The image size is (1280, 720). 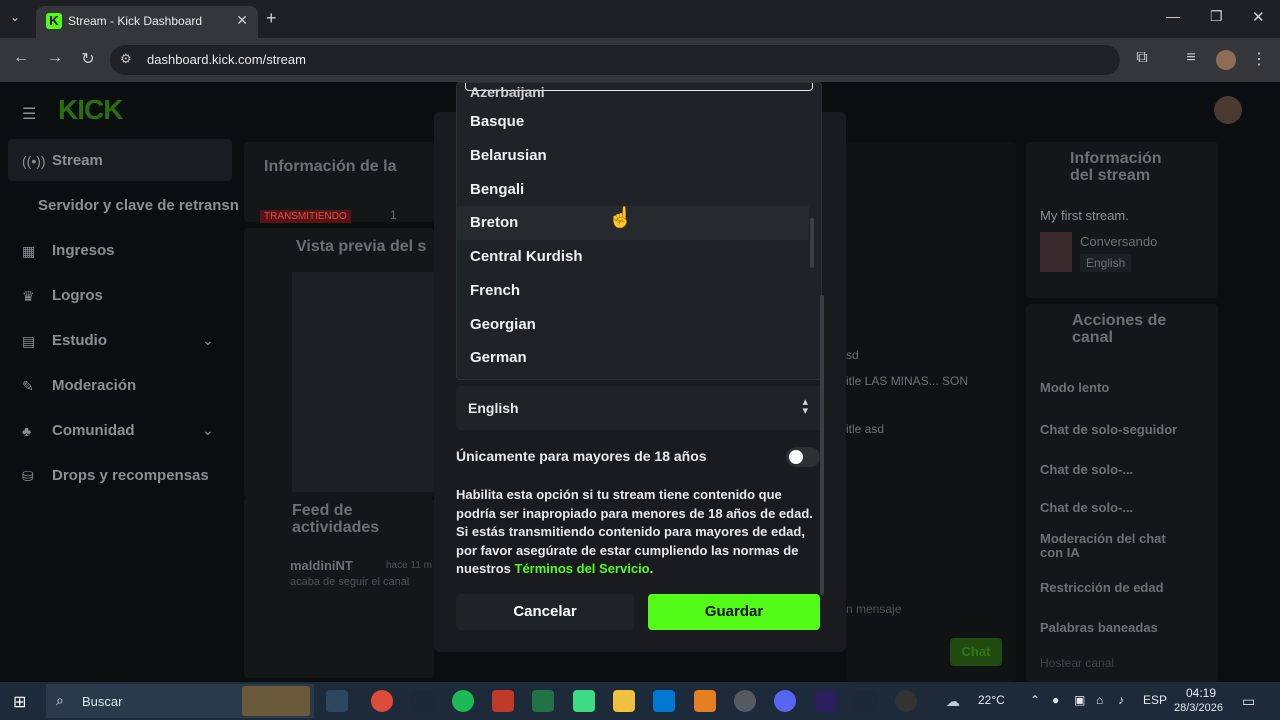 What do you see at coordinates (1155, 700) in the screenshot?
I see `tray-language: ESP` at bounding box center [1155, 700].